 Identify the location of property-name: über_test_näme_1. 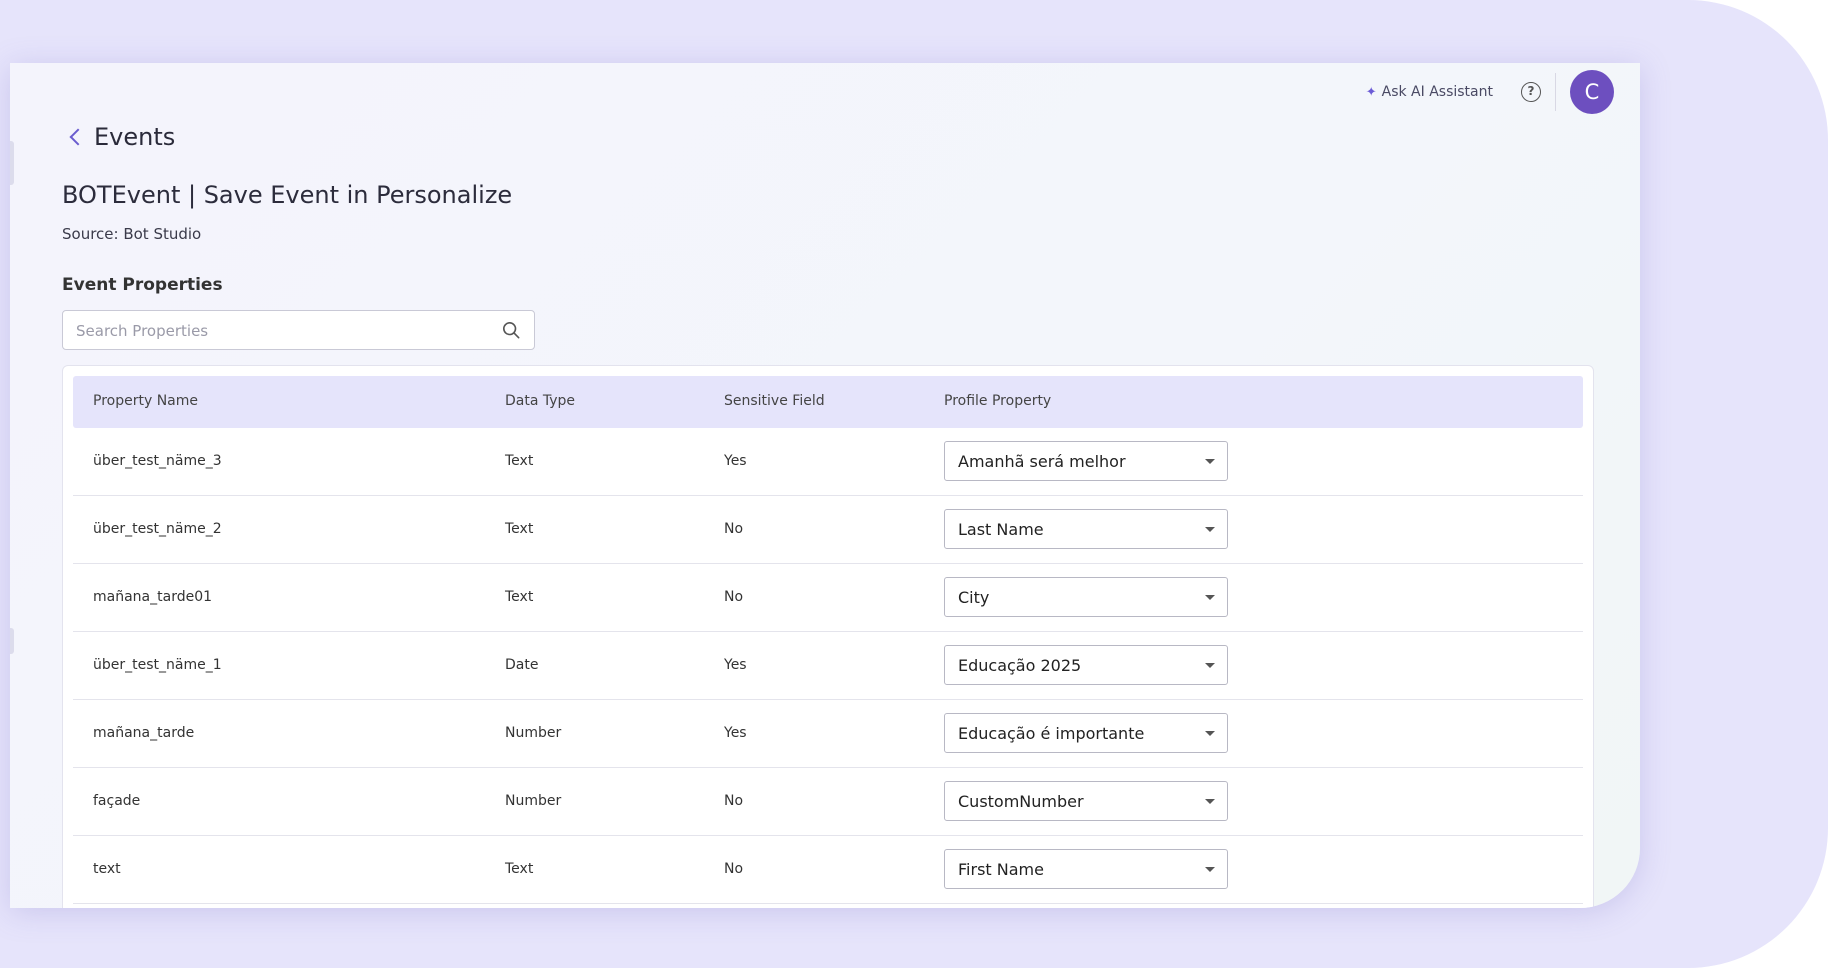
(157, 665).